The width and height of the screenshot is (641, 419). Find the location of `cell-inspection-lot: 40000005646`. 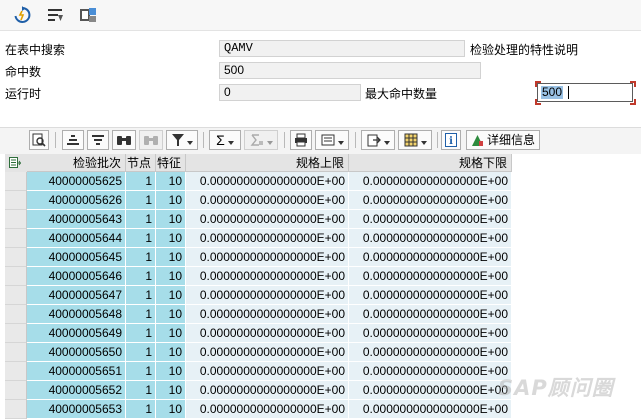

cell-inspection-lot: 40000005646 is located at coordinates (76, 276).